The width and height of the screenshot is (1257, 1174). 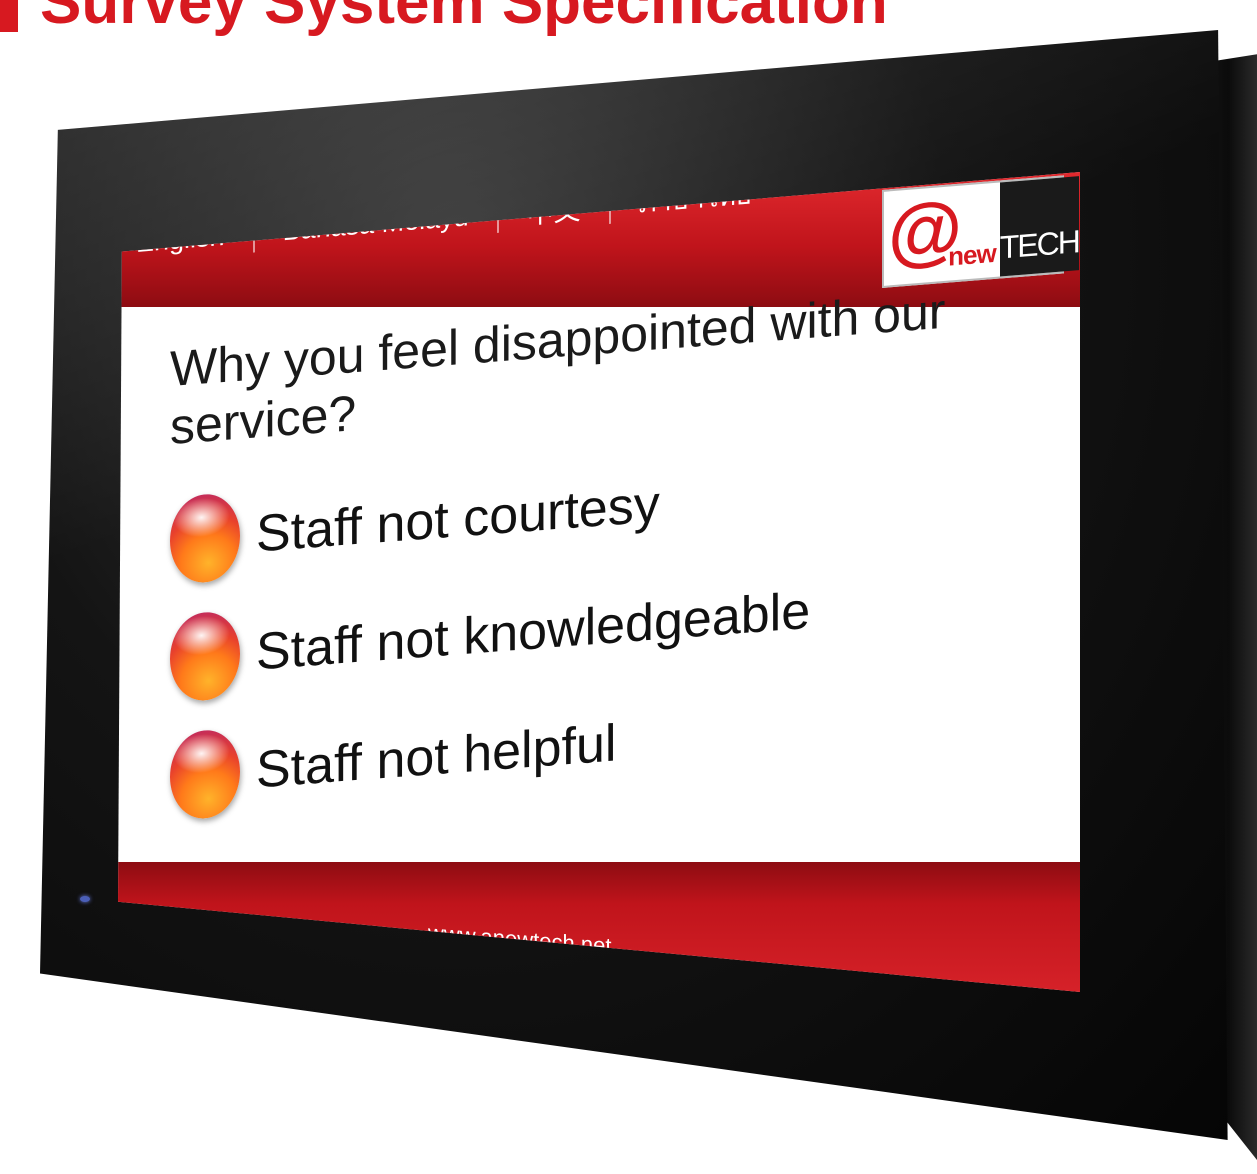 What do you see at coordinates (599, 927) in the screenshot?
I see `footer-bar` at bounding box center [599, 927].